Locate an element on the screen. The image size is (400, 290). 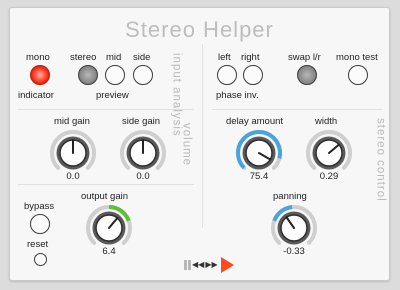
mono-test-button is located at coordinates (358, 75).